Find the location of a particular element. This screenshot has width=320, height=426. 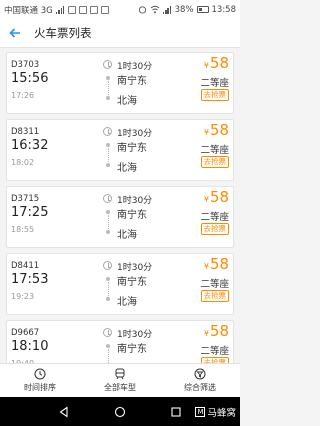

bottom-toolbar: 时间排序 全部车型 综合筛选 is located at coordinates (120, 380).